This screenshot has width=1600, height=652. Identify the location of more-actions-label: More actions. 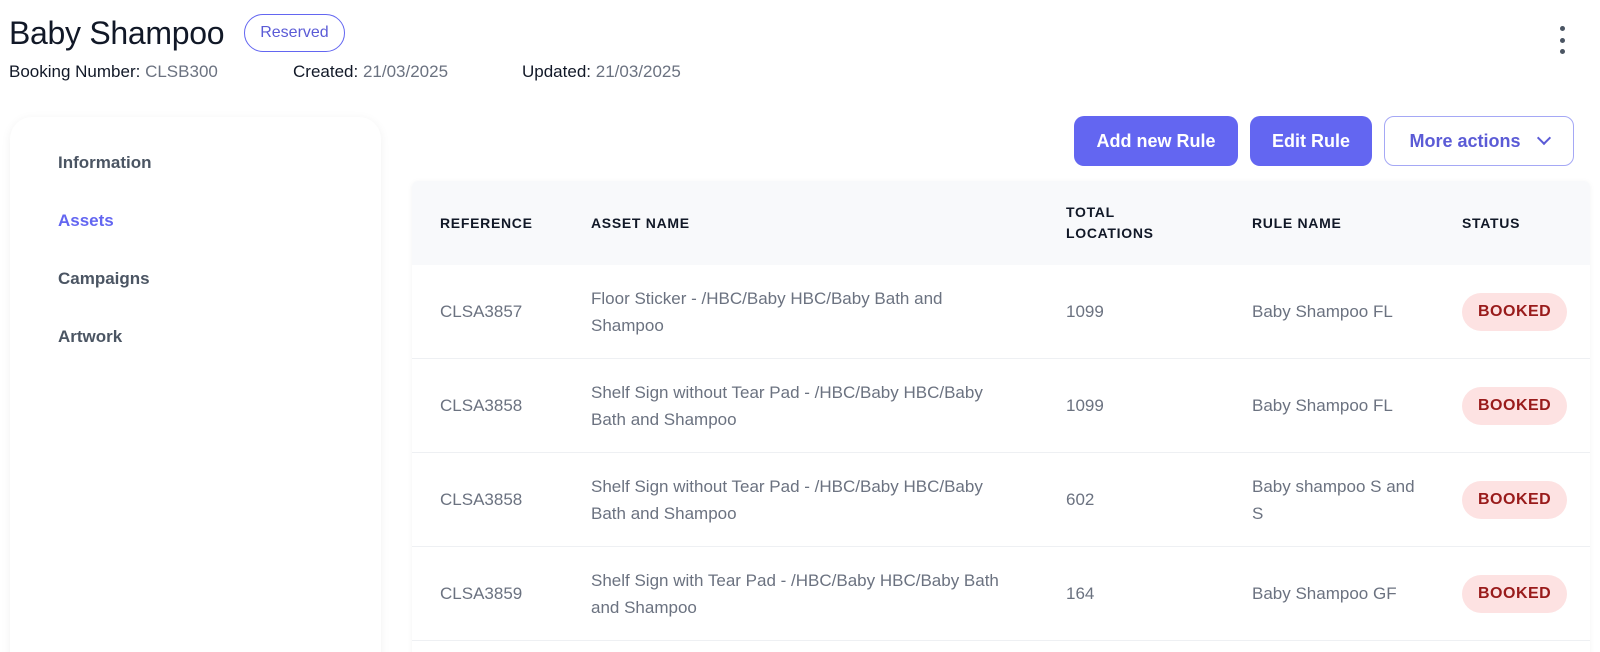
(1465, 140).